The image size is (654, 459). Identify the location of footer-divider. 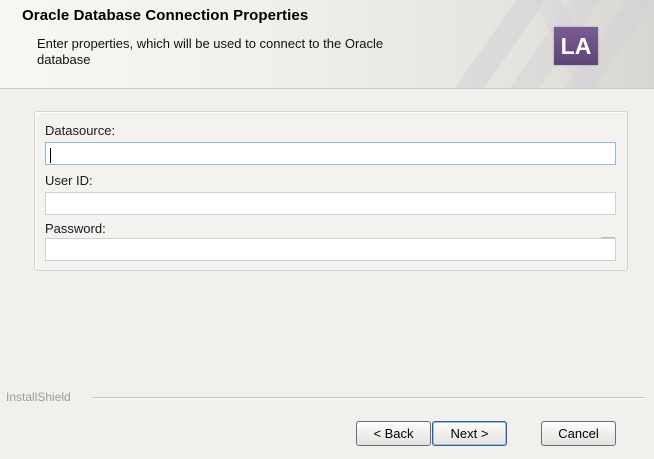
(369, 398).